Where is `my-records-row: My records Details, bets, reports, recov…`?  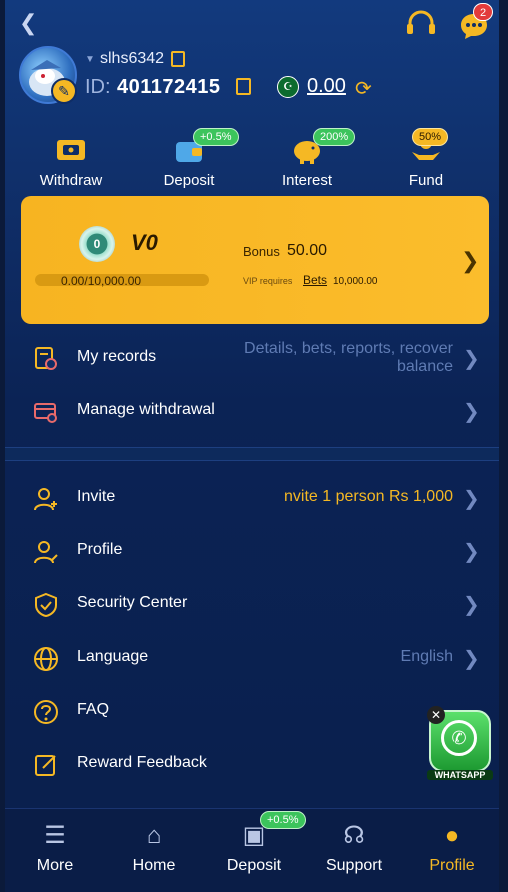 my-records-row: My records Details, bets, reports, recov… is located at coordinates (252, 358).